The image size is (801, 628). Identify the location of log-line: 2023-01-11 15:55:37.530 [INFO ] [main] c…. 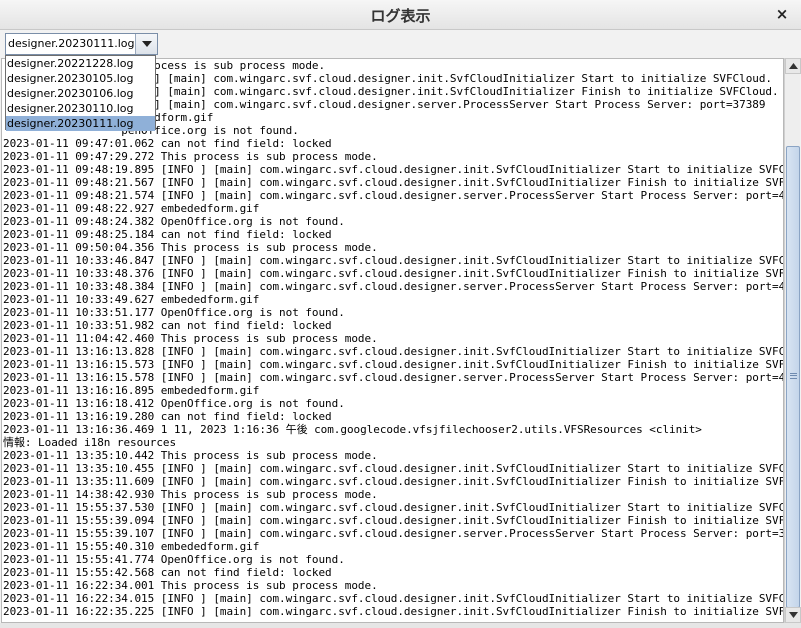
(393, 507).